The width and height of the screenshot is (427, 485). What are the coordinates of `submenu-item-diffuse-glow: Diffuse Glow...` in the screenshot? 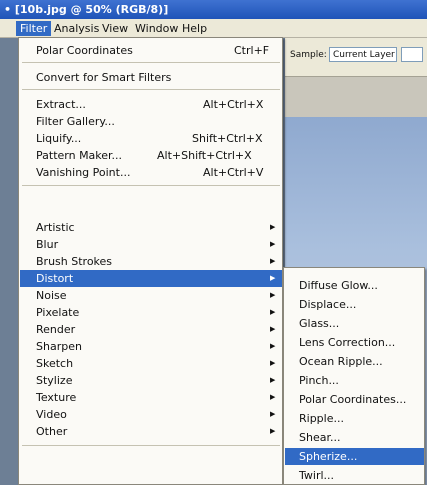 It's located at (354, 285).